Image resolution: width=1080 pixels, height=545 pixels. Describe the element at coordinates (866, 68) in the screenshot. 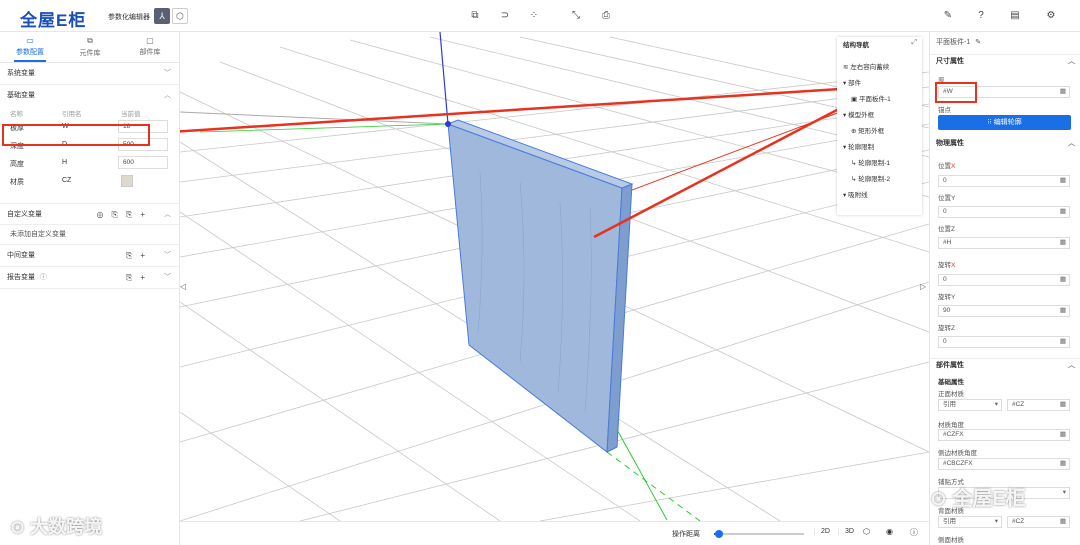

I see `nav-item: ≋ 左右容向蓄续` at that location.